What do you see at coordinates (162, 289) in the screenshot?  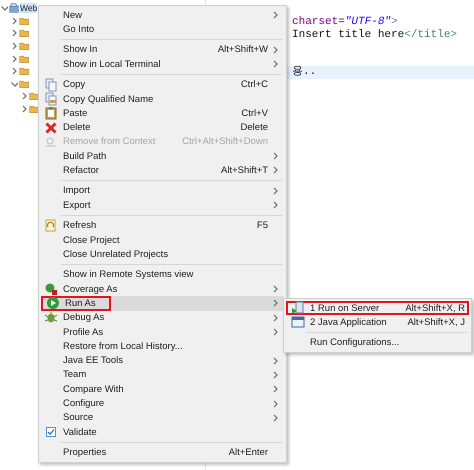 I see `menu-item: Coverage As` at bounding box center [162, 289].